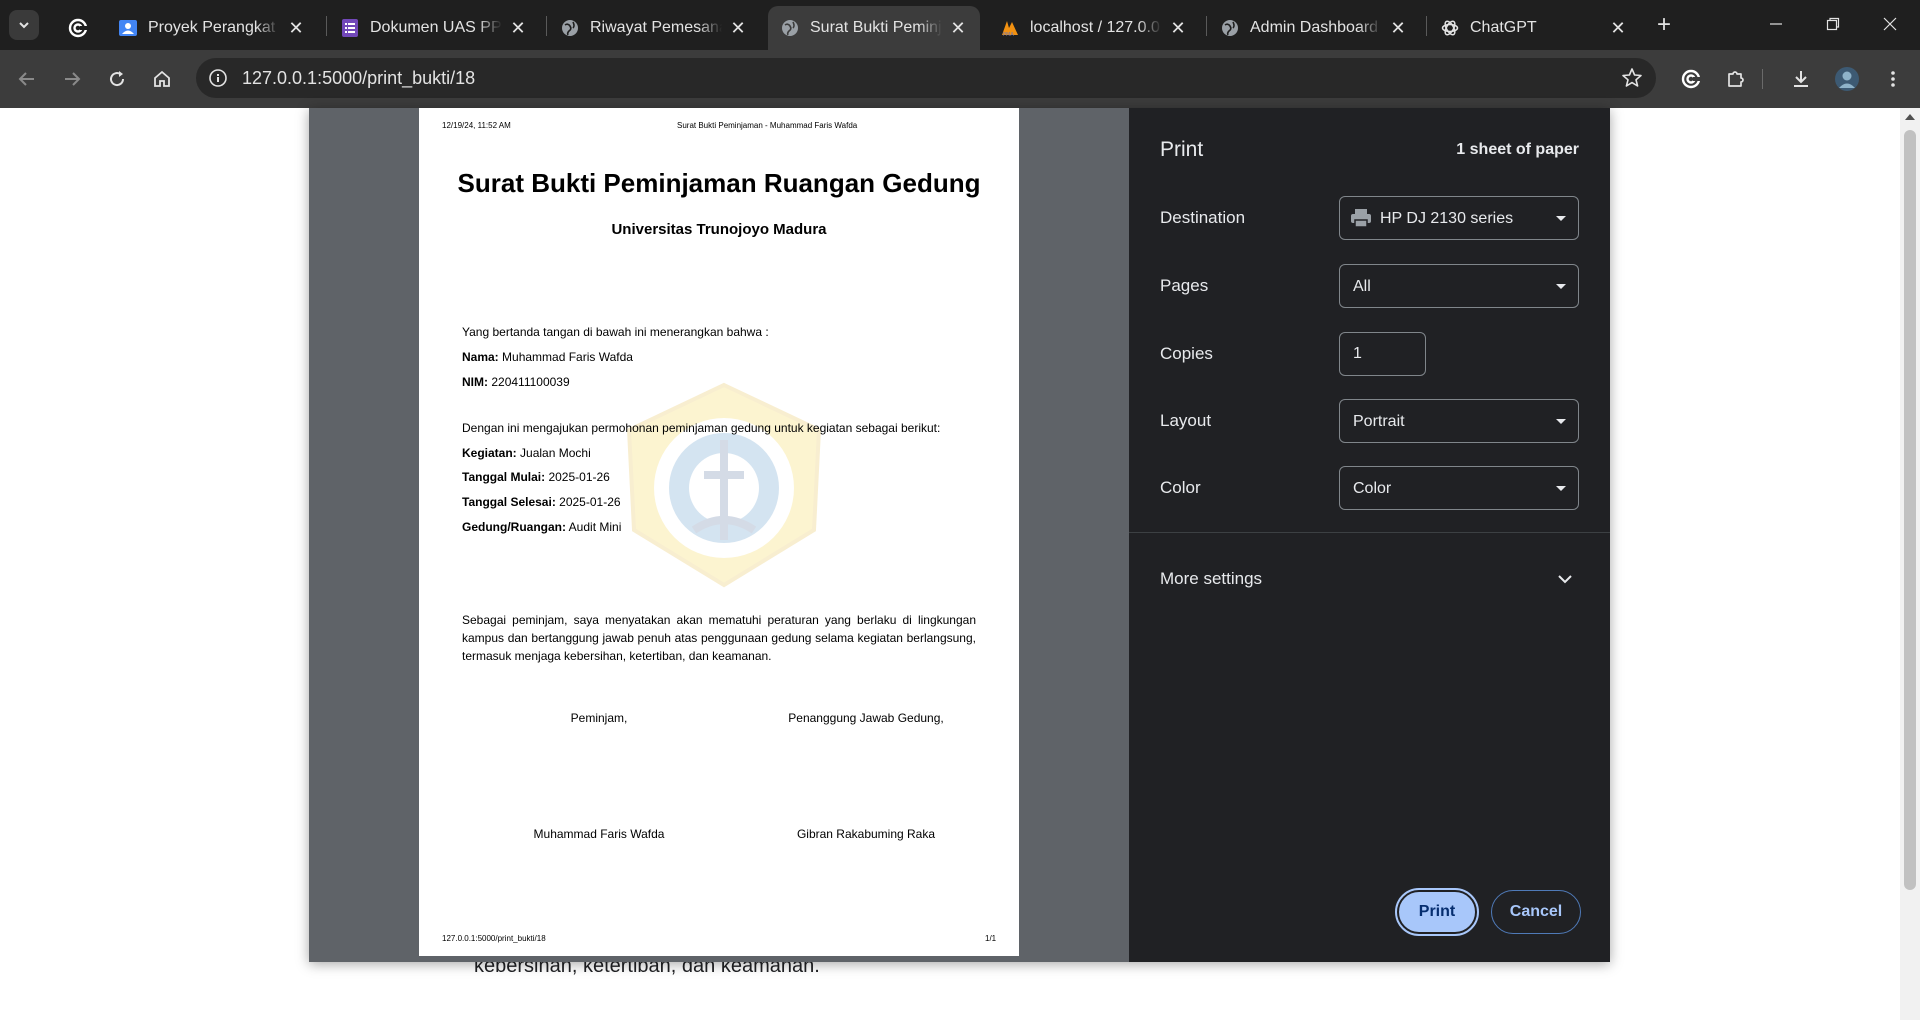  I want to click on reload-icon, so click(117, 79).